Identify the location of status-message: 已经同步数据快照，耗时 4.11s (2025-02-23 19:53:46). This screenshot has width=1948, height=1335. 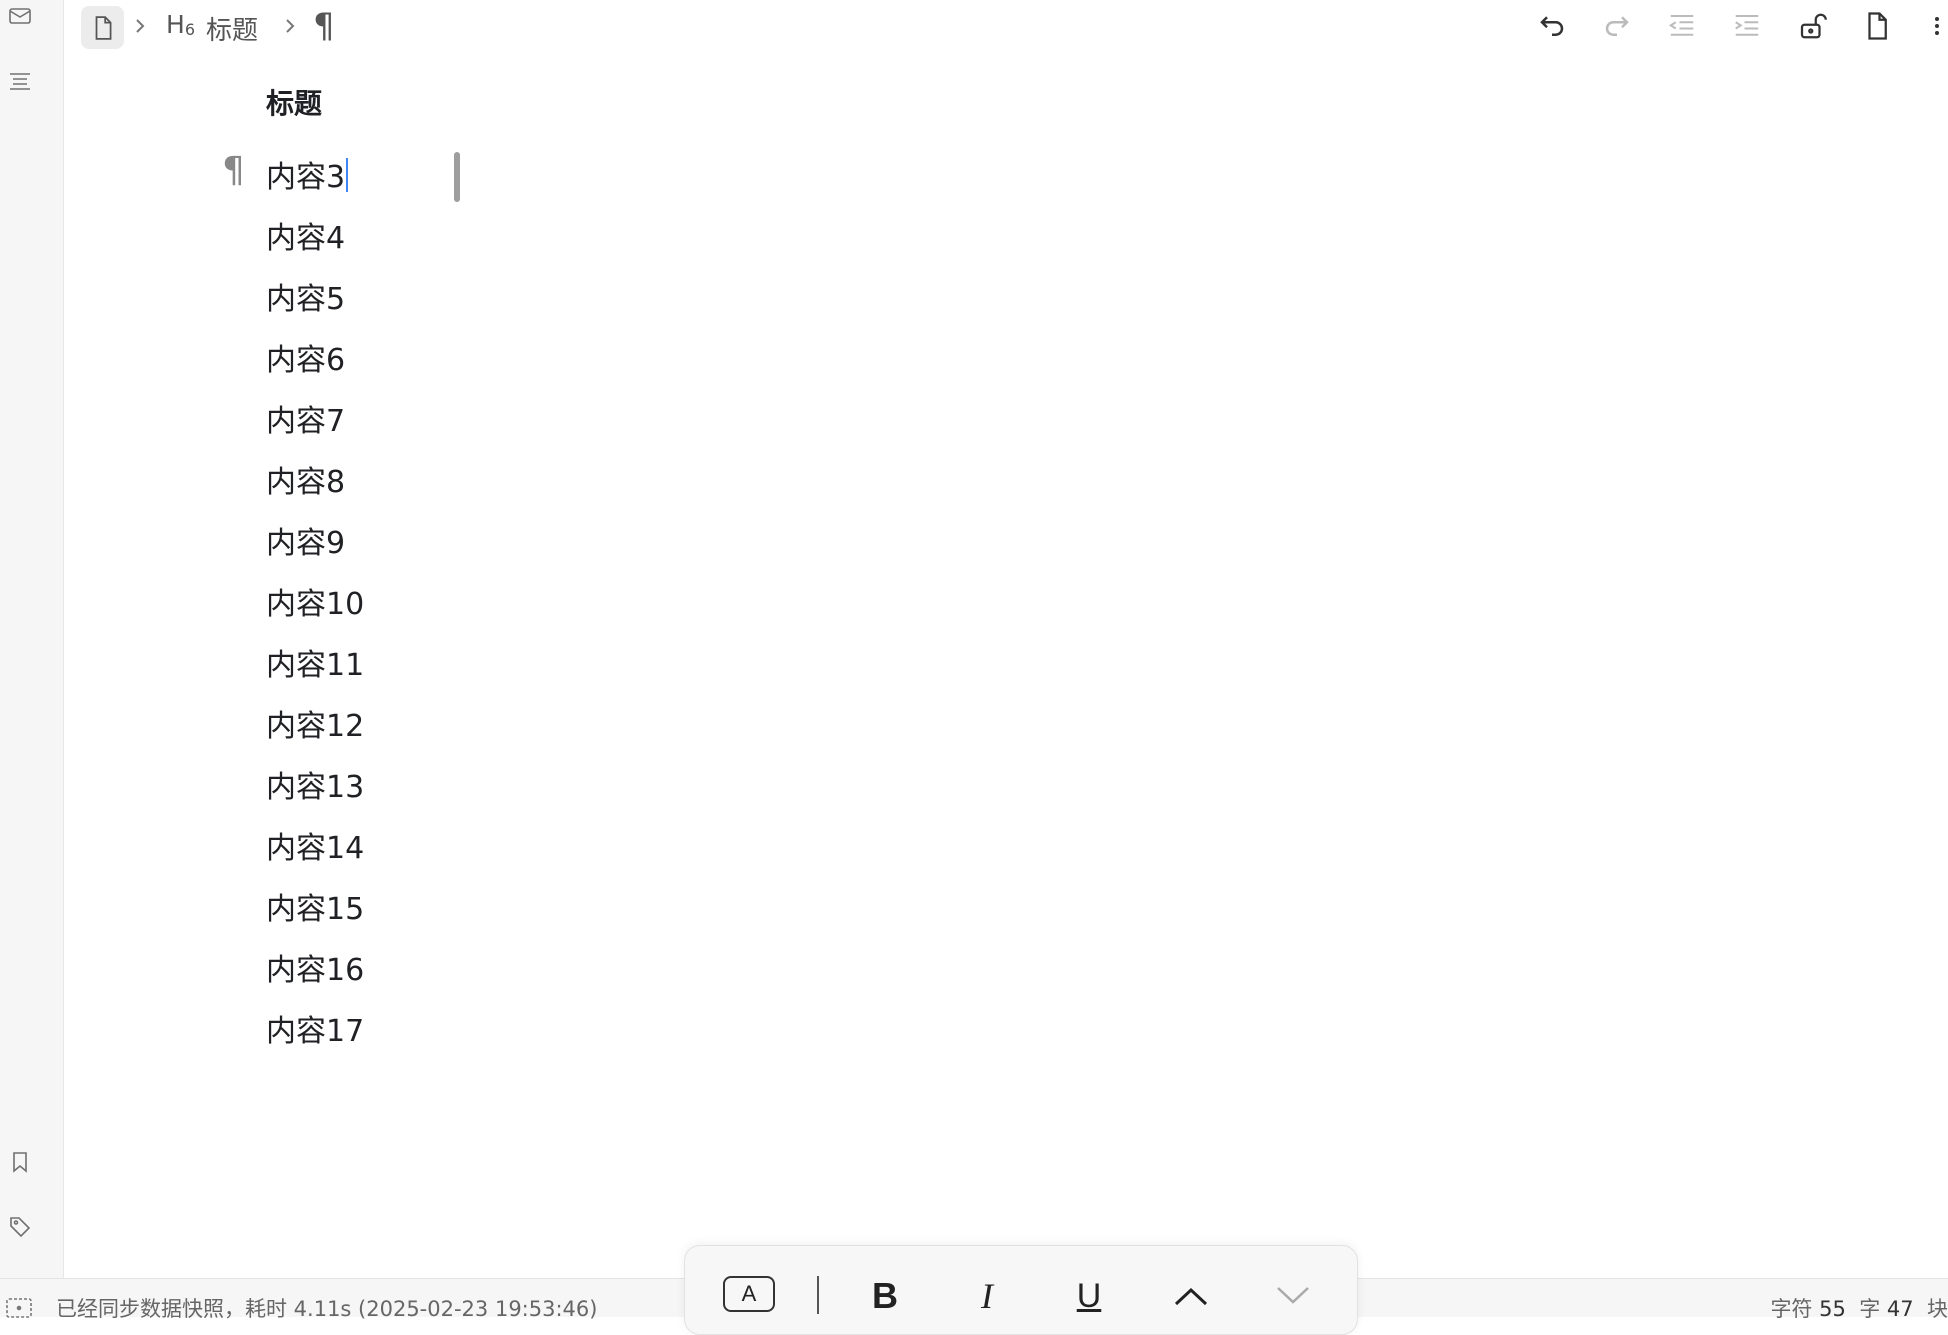
(327, 1309).